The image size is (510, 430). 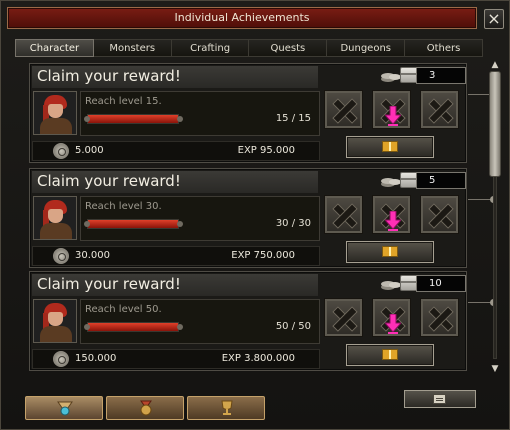 I want to click on scroll-down-button: ▼, so click(x=495, y=369).